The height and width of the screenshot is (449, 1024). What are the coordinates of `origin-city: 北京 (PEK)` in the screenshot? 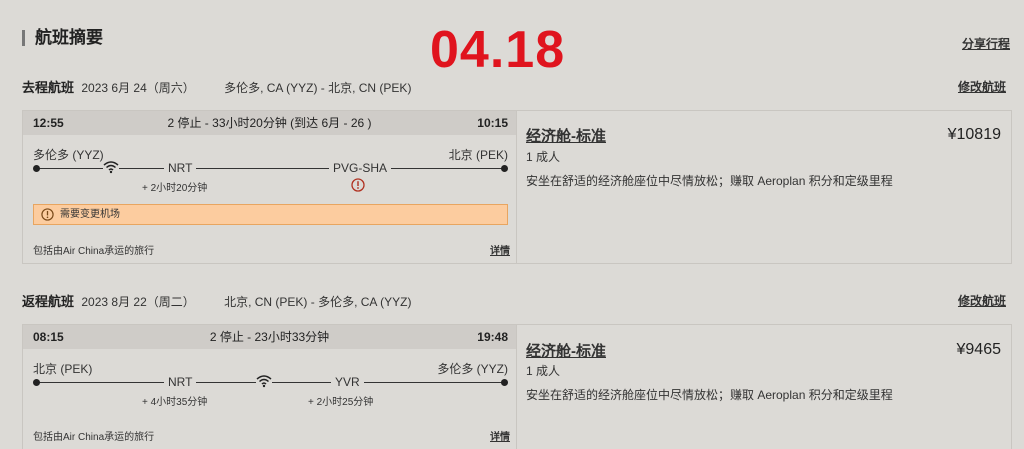 It's located at (63, 369).